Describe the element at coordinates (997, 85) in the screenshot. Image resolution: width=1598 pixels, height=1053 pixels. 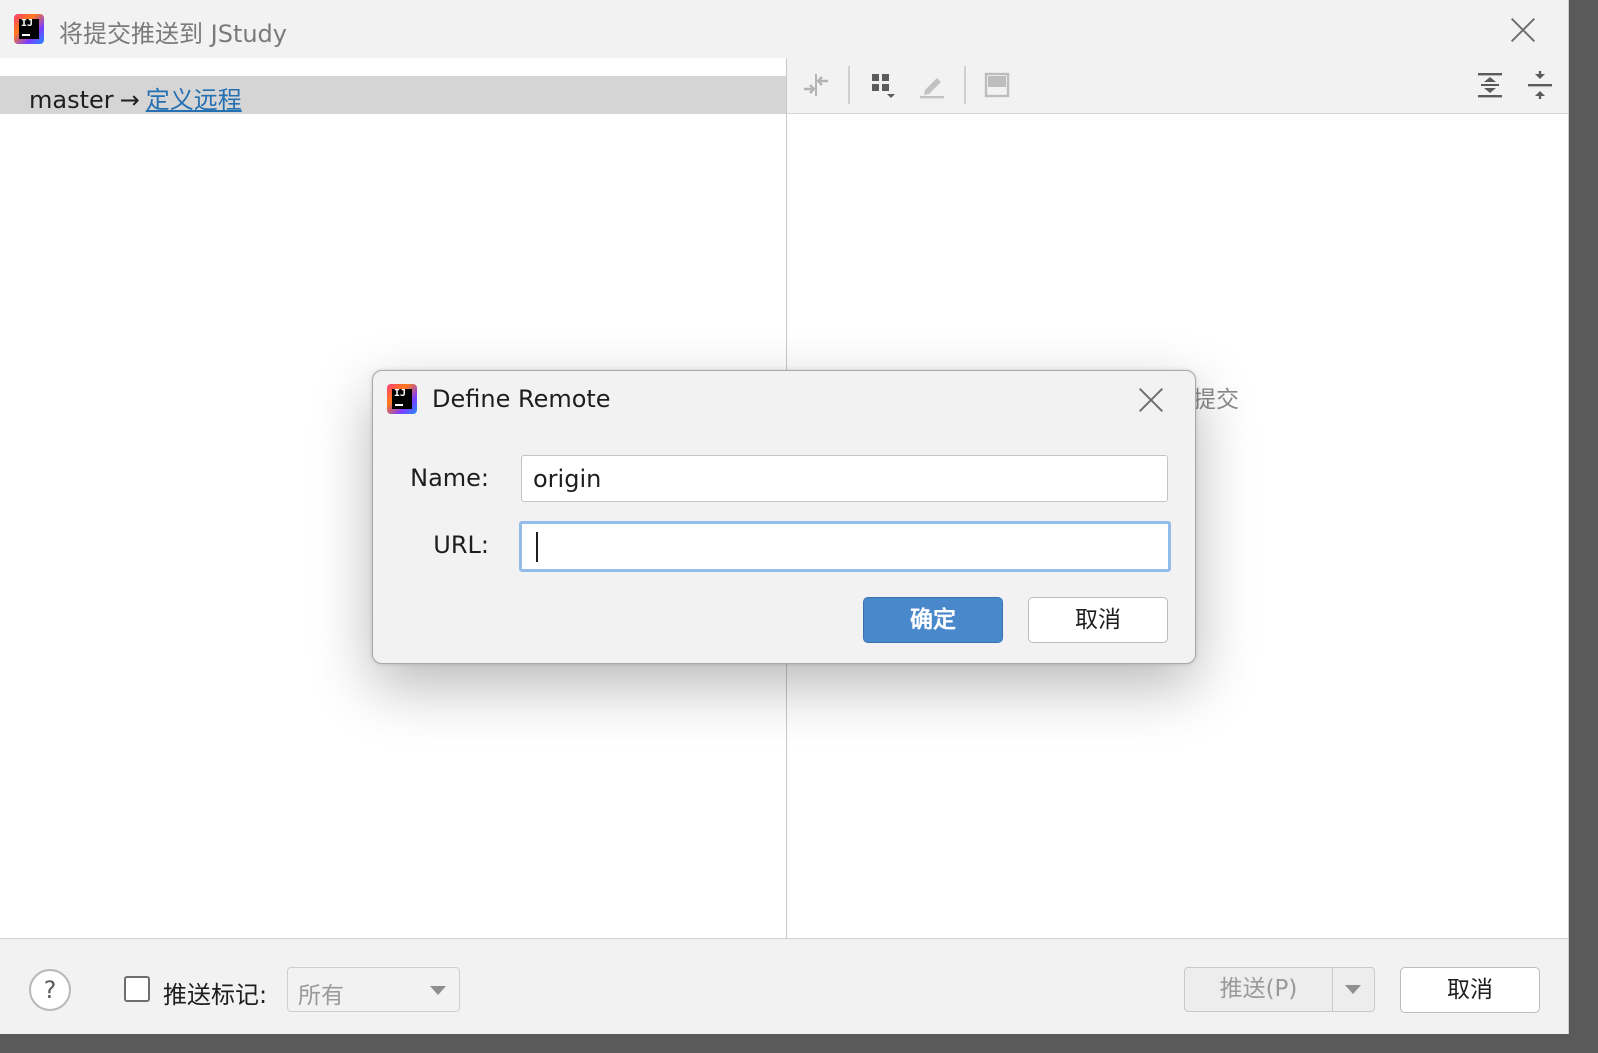
I see `preview-pane-icon` at that location.